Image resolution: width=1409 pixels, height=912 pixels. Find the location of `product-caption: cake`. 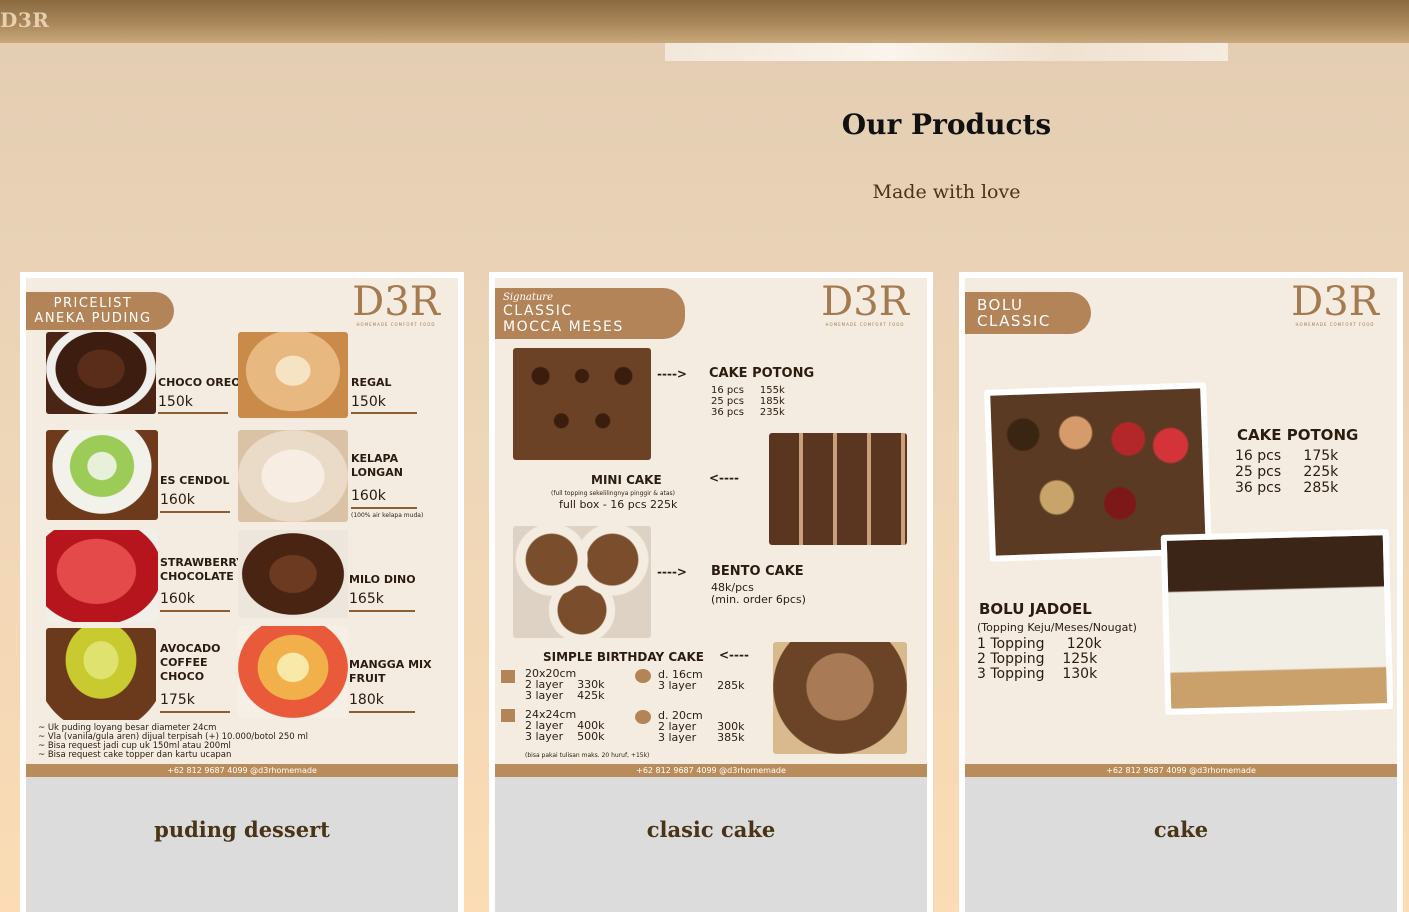

product-caption: cake is located at coordinates (1181, 829).